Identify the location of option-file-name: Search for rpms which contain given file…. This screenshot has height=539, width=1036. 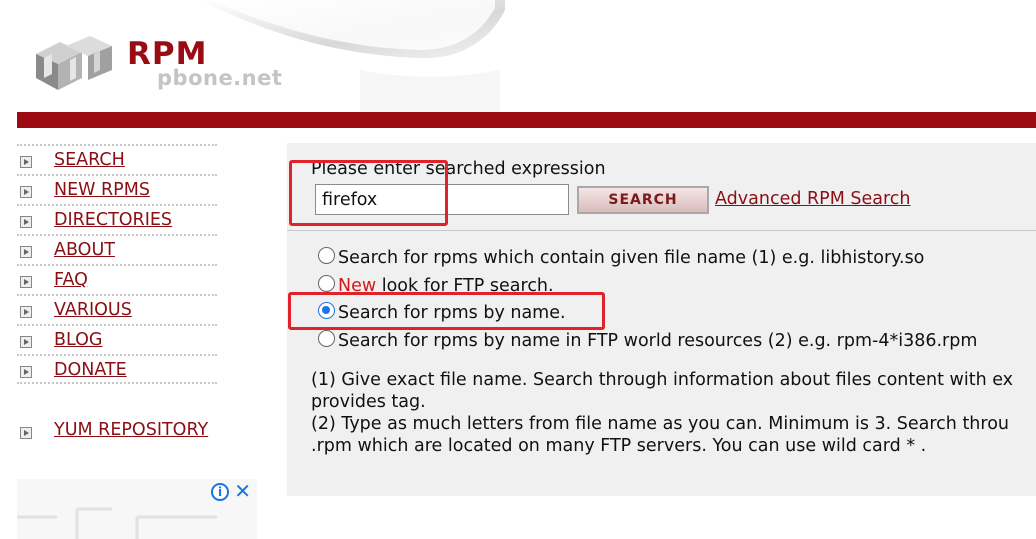
(621, 257).